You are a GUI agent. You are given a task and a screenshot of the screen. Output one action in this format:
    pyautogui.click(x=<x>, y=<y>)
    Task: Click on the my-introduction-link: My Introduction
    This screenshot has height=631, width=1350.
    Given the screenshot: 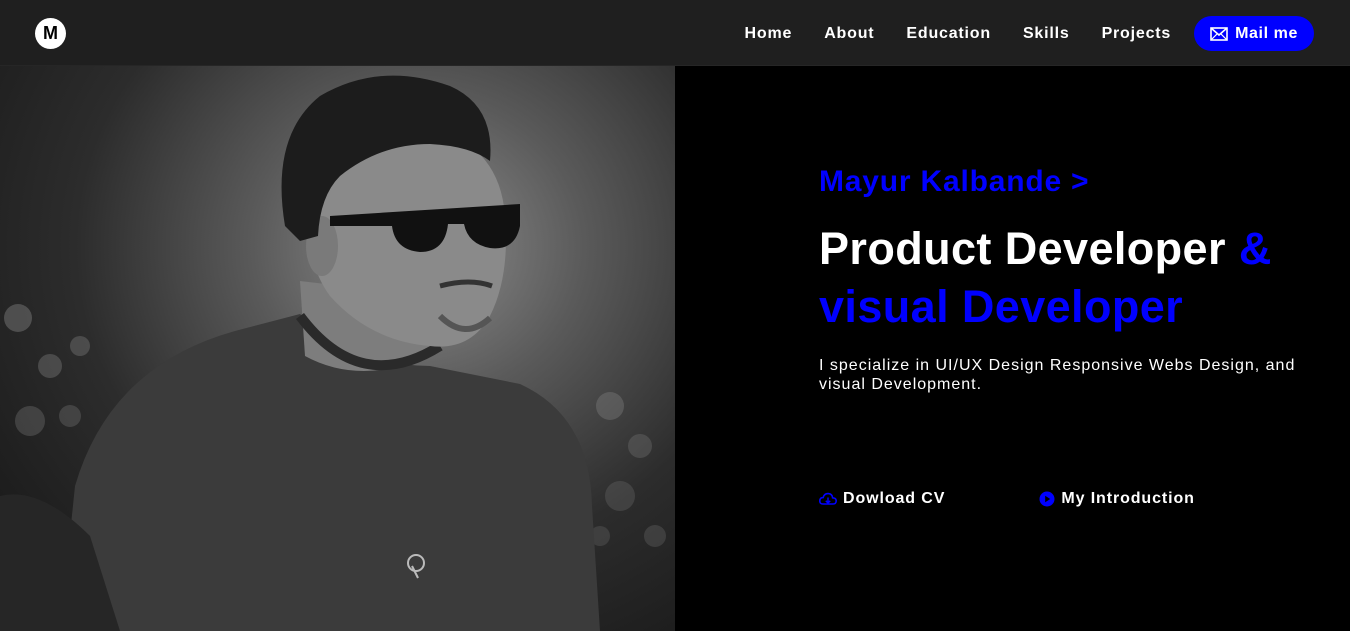 What is the action you would take?
    pyautogui.click(x=1116, y=499)
    